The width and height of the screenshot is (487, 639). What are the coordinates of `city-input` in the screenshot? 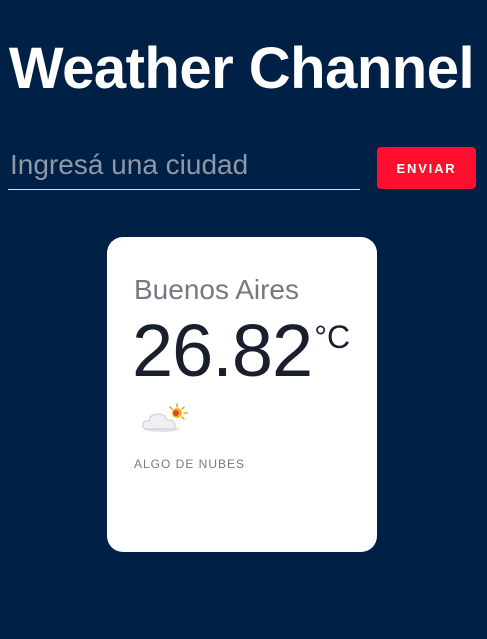 It's located at (184, 165).